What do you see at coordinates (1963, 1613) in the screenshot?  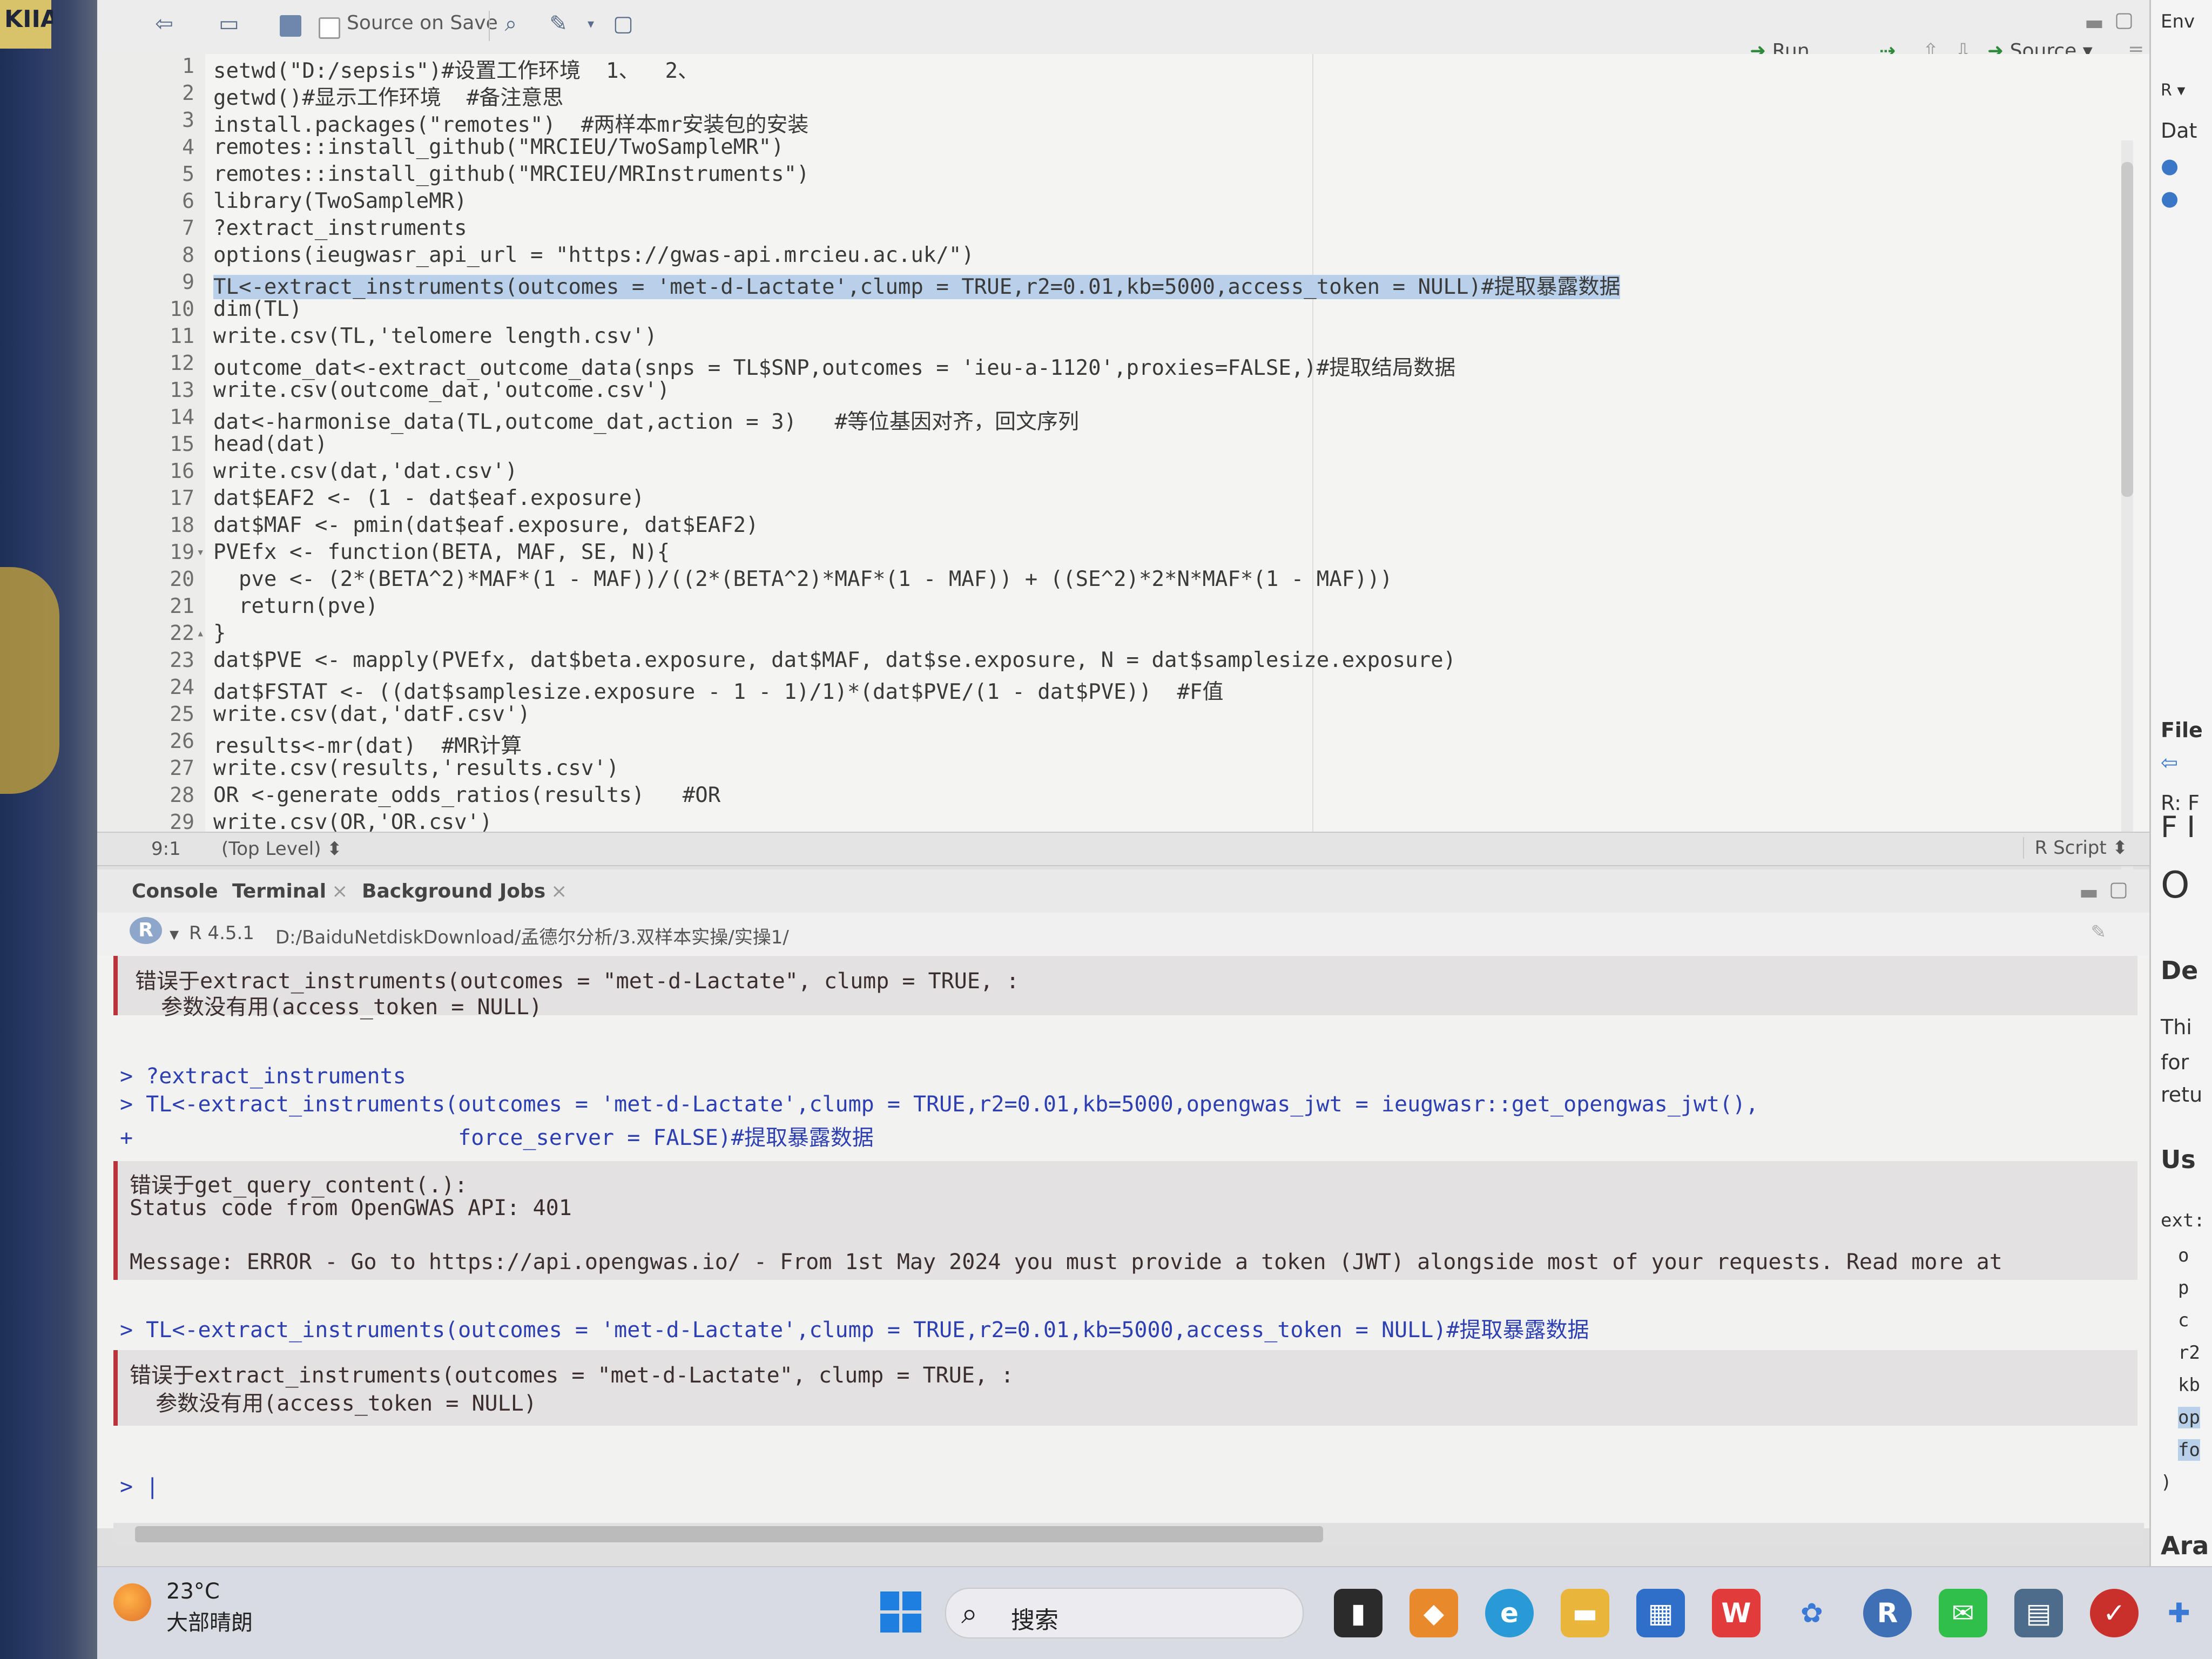 I see `wechat-icon: ✉` at bounding box center [1963, 1613].